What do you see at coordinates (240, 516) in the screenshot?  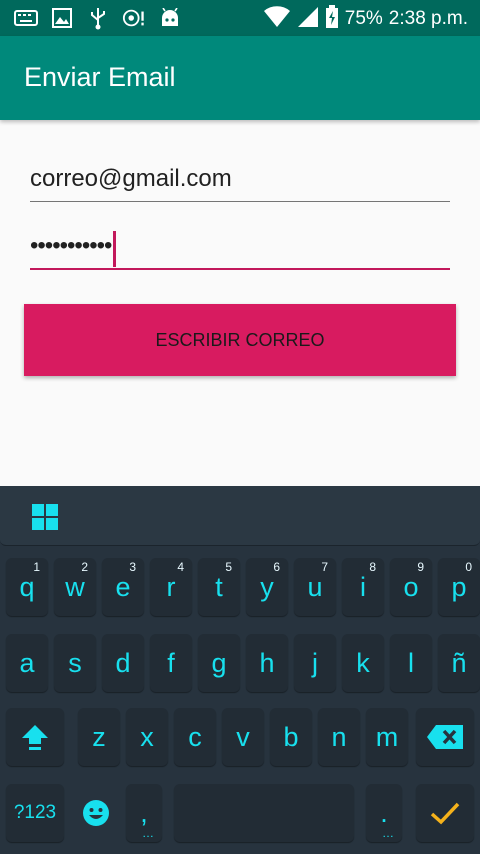 I see `keyboard-toolbar` at bounding box center [240, 516].